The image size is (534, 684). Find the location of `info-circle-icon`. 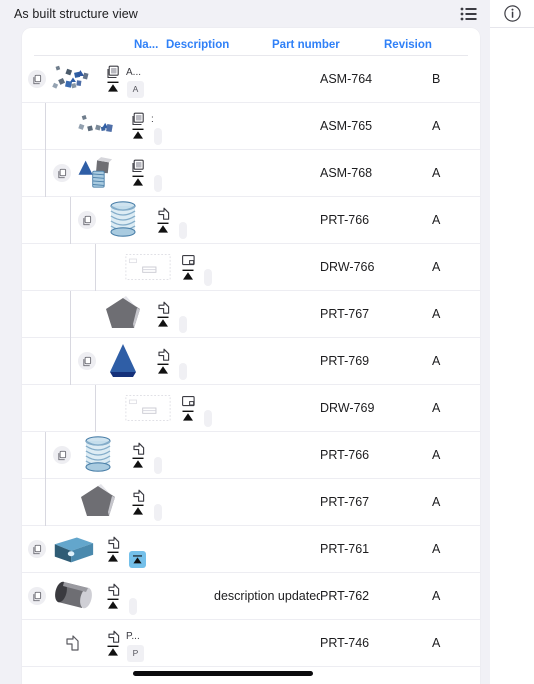

info-circle-icon is located at coordinates (512, 13).